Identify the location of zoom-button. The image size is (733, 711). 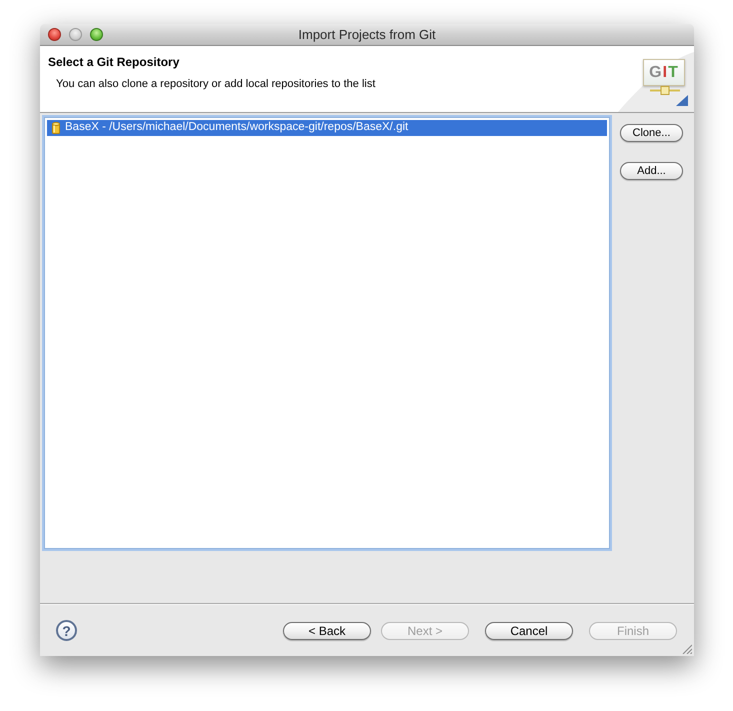
(96, 34).